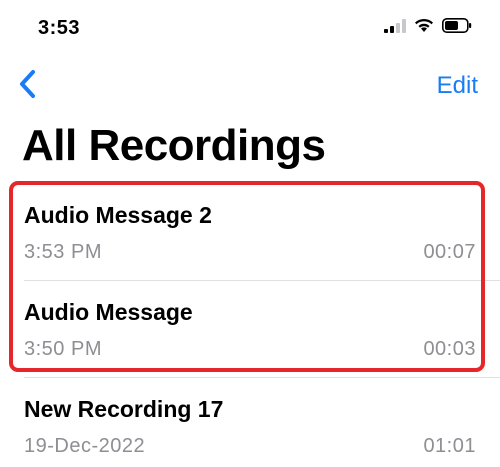 This screenshot has width=500, height=467. Describe the element at coordinates (250, 85) in the screenshot. I see `nav-bar: Edit` at that location.